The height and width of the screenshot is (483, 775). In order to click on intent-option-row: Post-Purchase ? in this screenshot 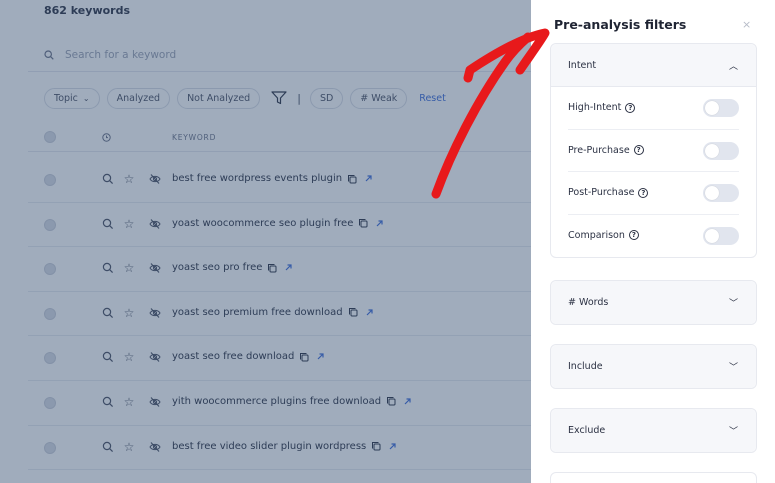, I will do `click(653, 193)`.